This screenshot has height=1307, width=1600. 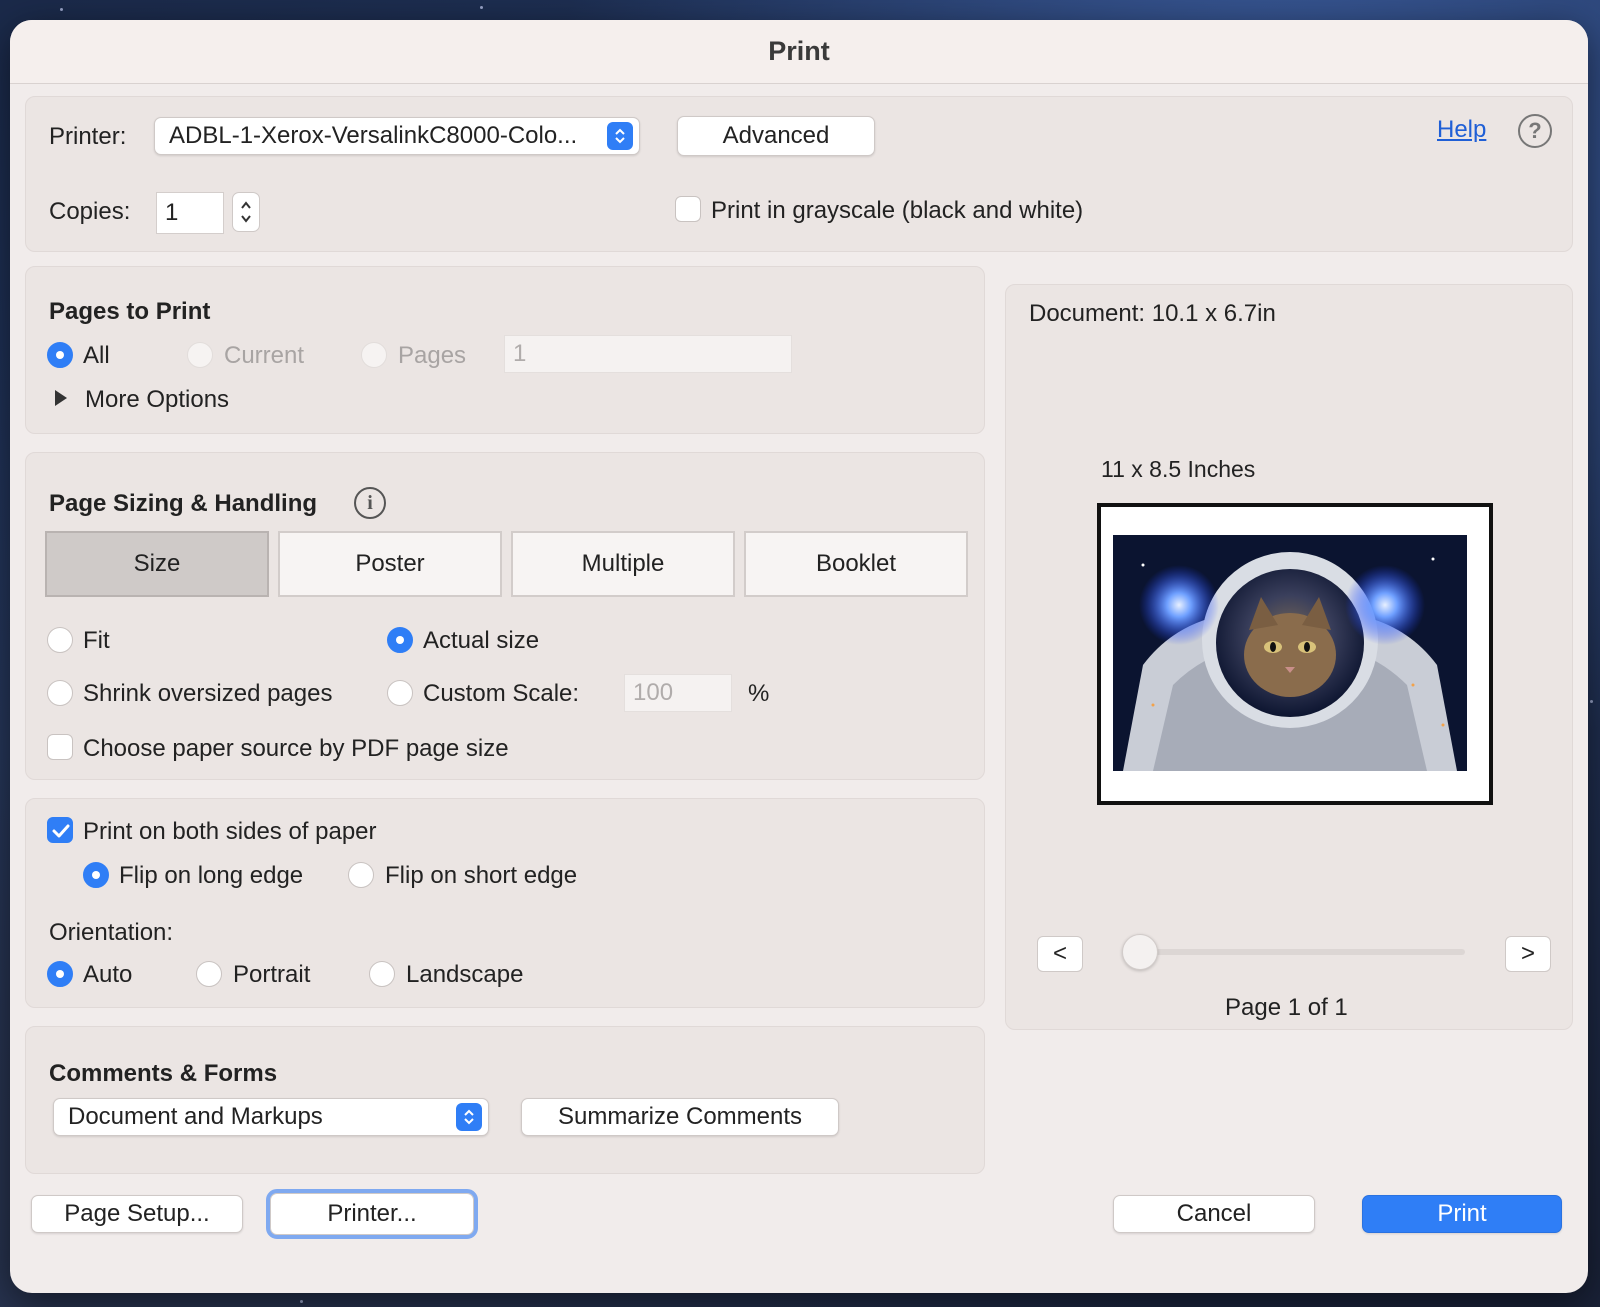 What do you see at coordinates (1462, 1214) in the screenshot?
I see `print-button: Print` at bounding box center [1462, 1214].